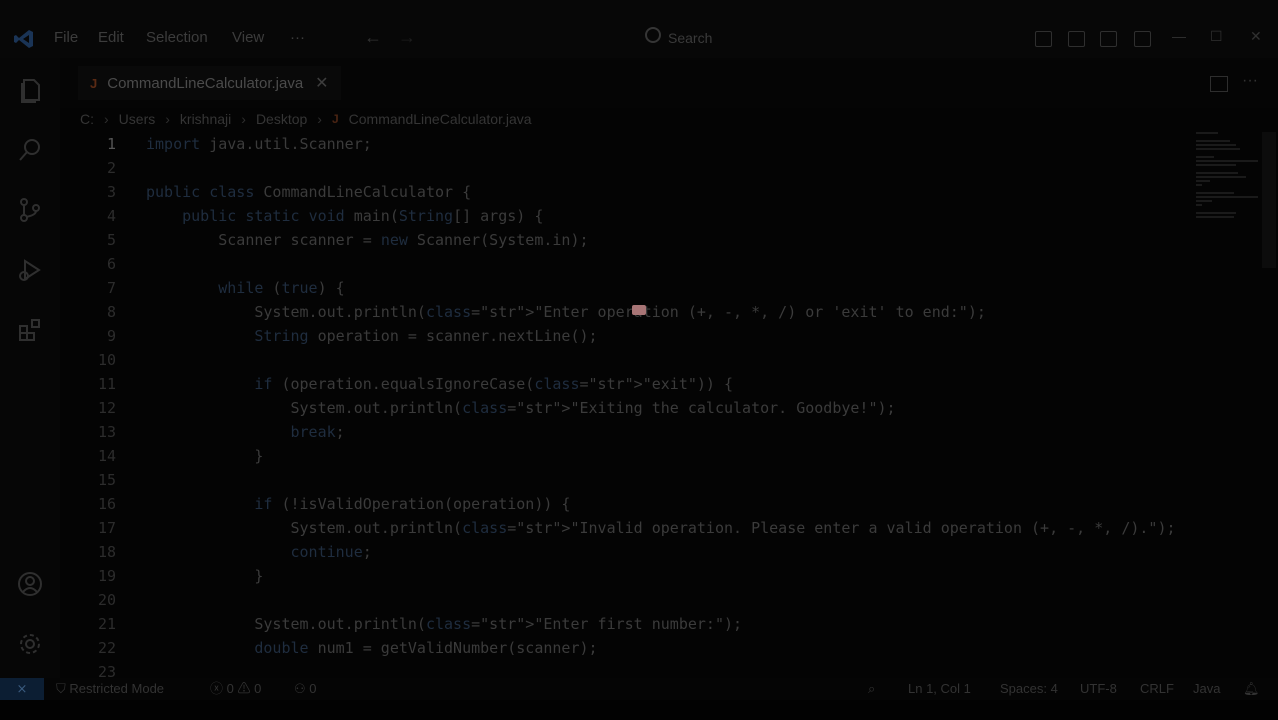 The image size is (1278, 720). I want to click on maximize-icon: ☐, so click(1216, 36).